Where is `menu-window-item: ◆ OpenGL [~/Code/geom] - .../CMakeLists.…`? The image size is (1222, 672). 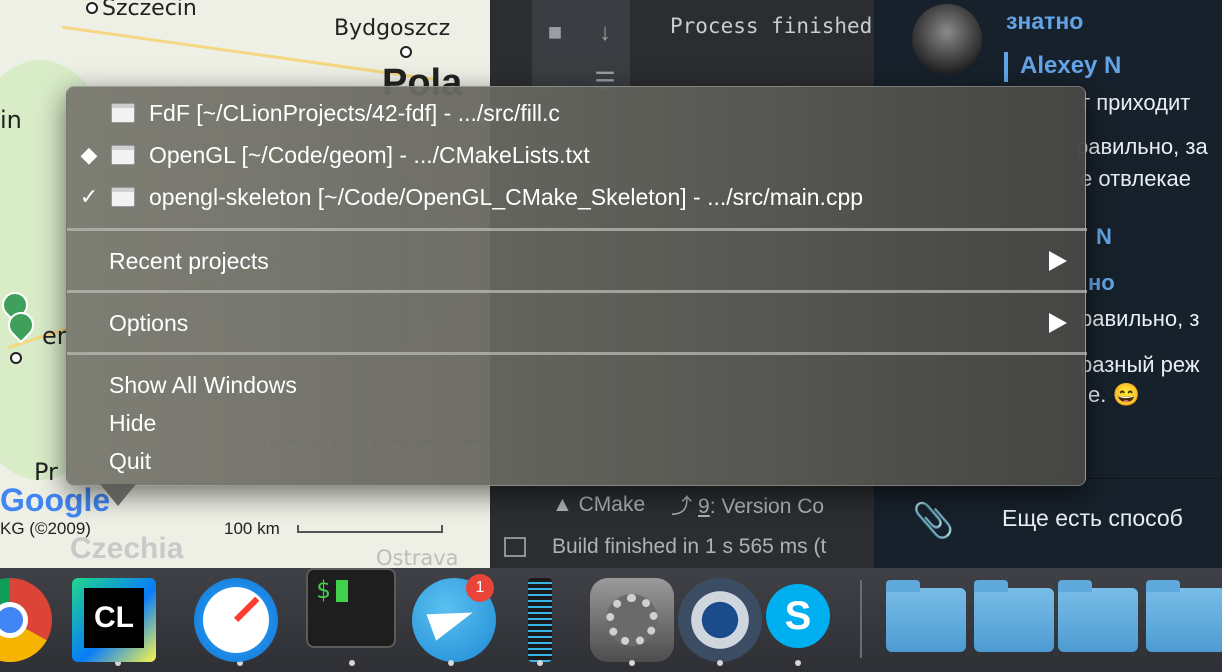 menu-window-item: ◆ OpenGL [~/Code/geom] - .../CMakeLists.… is located at coordinates (577, 155).